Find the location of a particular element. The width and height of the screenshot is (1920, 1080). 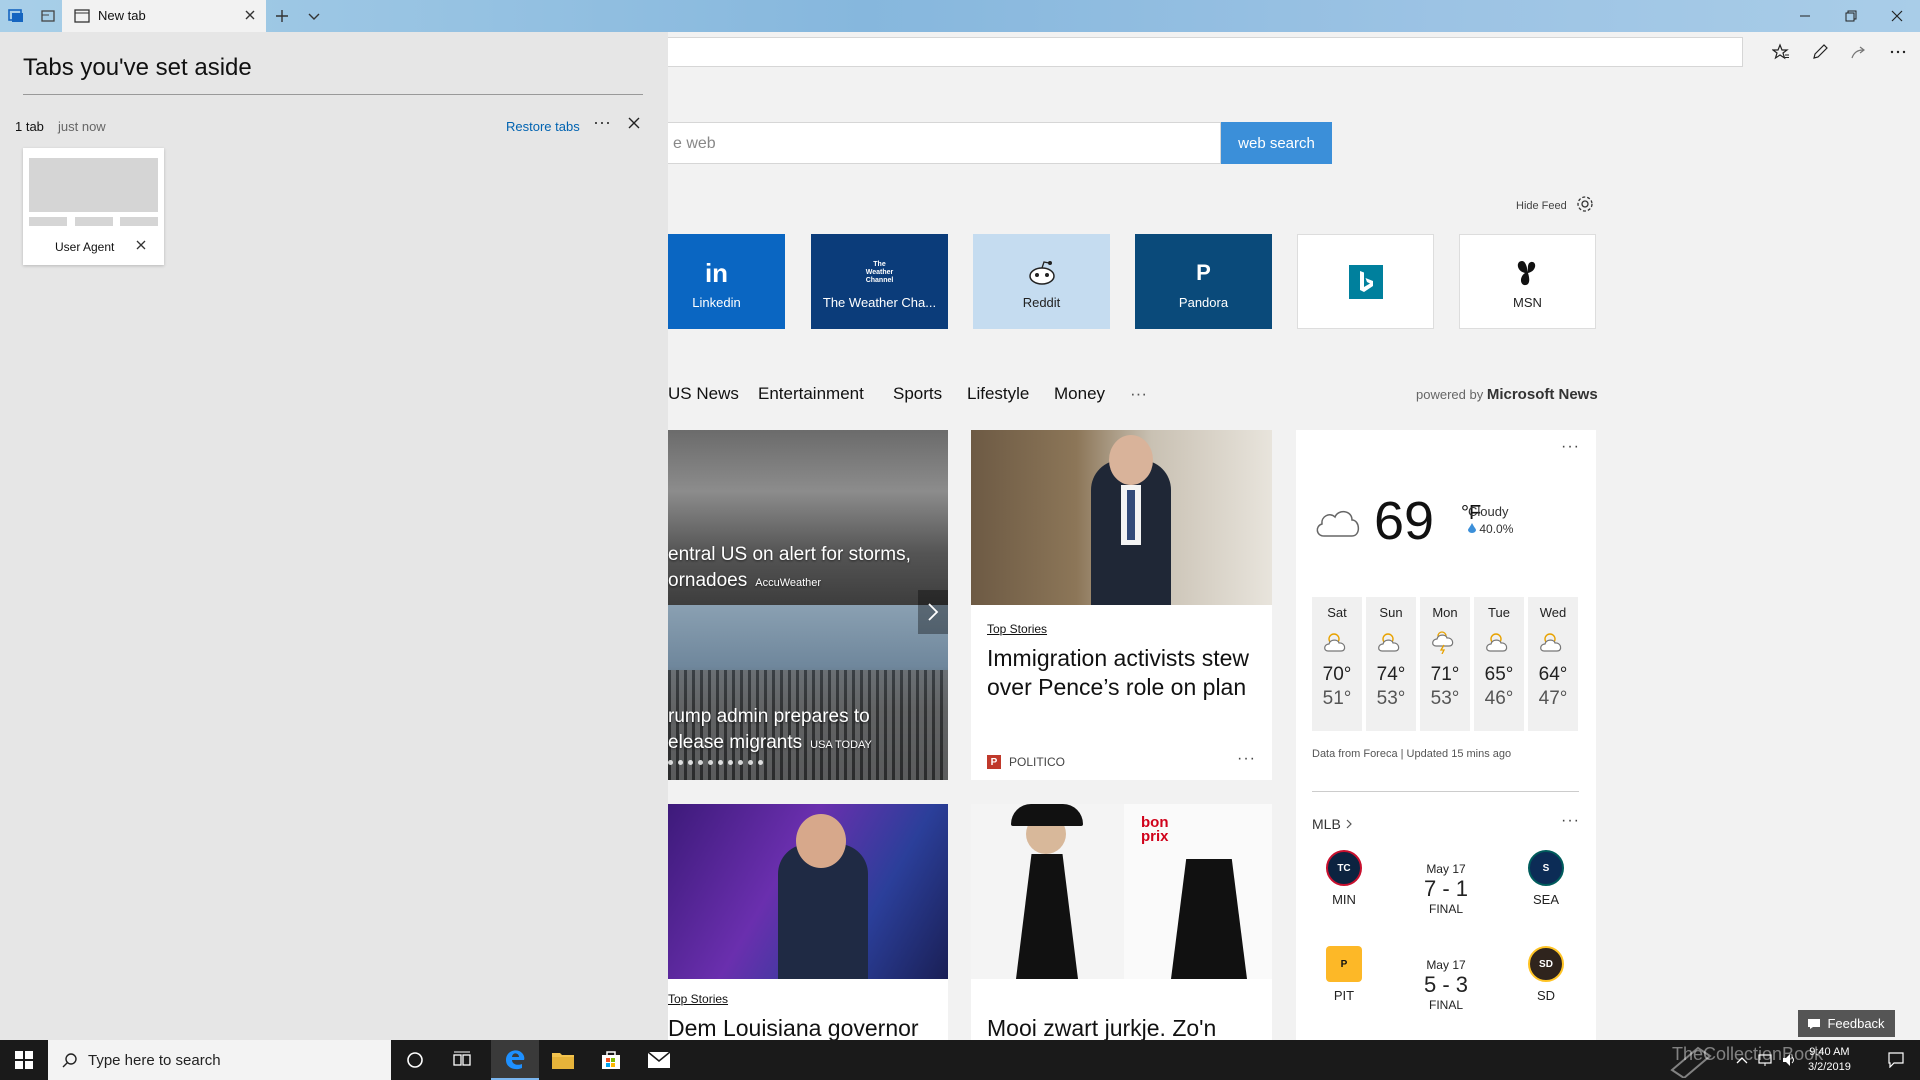

hero-headline-line: elease migrants is located at coordinates (735, 742).